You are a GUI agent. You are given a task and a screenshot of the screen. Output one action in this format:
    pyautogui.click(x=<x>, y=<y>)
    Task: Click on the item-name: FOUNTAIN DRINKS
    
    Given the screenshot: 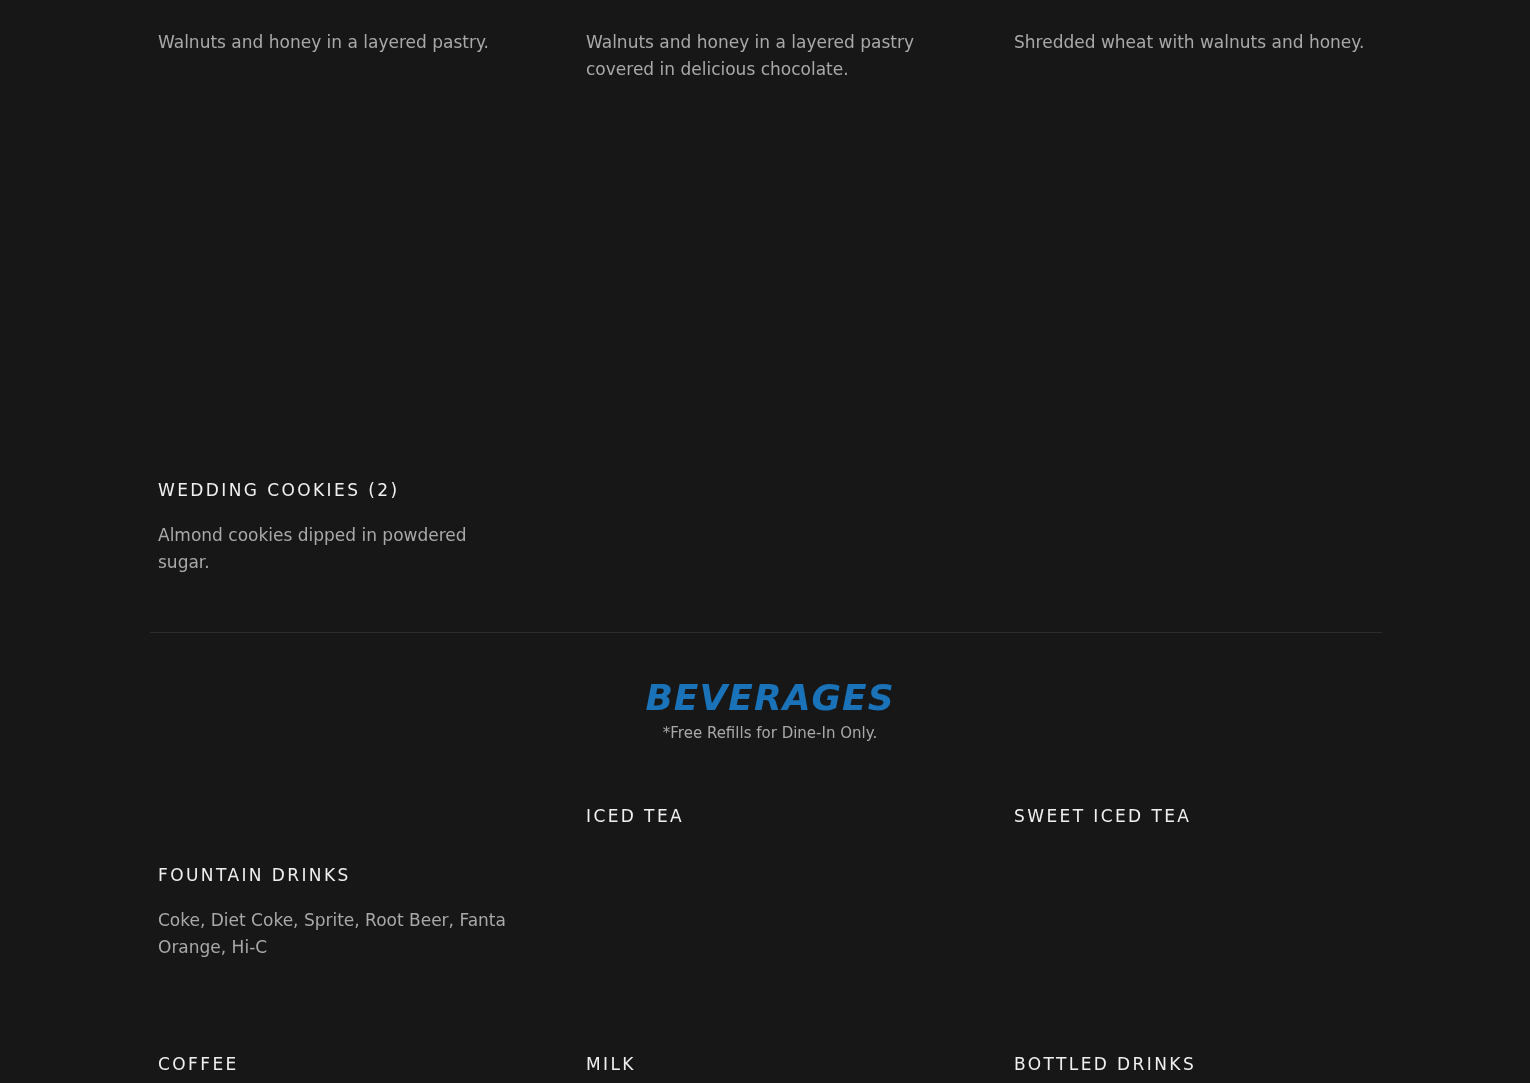 What is the action you would take?
    pyautogui.click(x=254, y=875)
    